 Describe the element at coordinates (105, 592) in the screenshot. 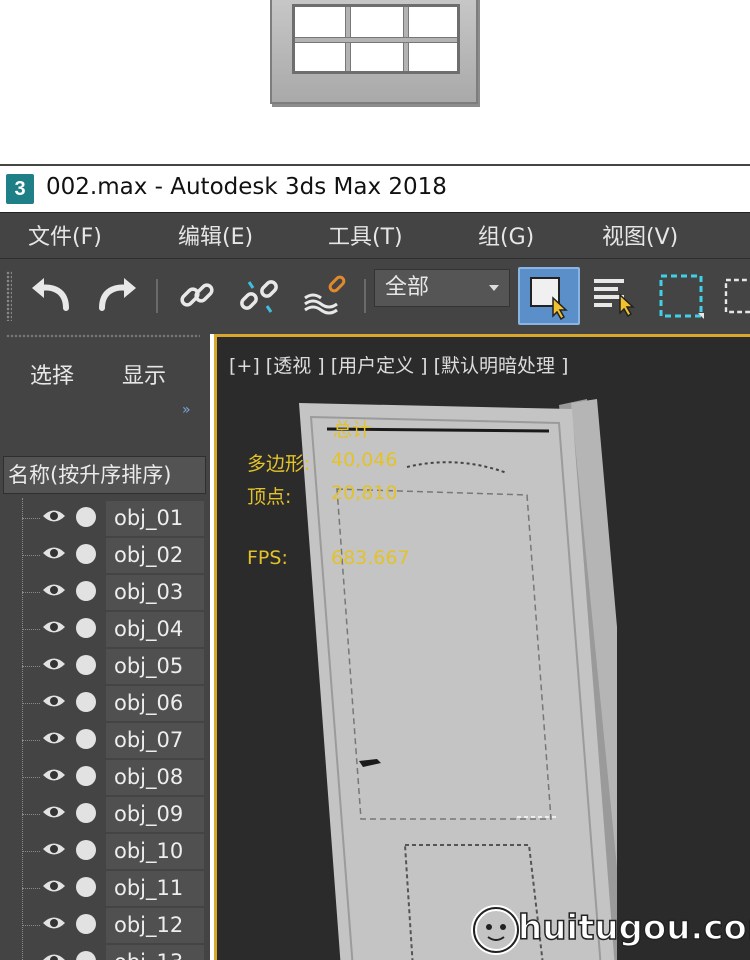

I see `object-row: obj_03` at that location.